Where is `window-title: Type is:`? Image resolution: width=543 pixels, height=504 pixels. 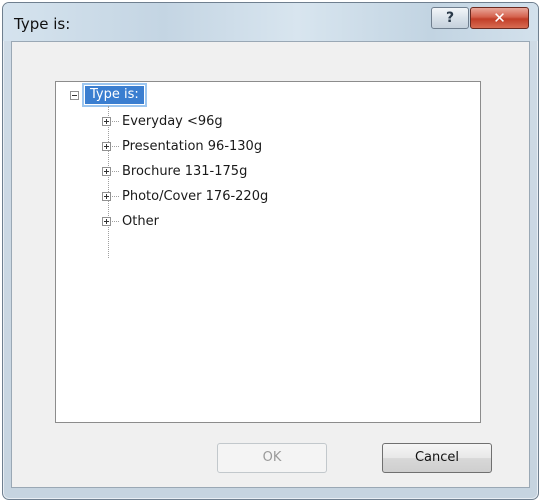
window-title: Type is: is located at coordinates (42, 24).